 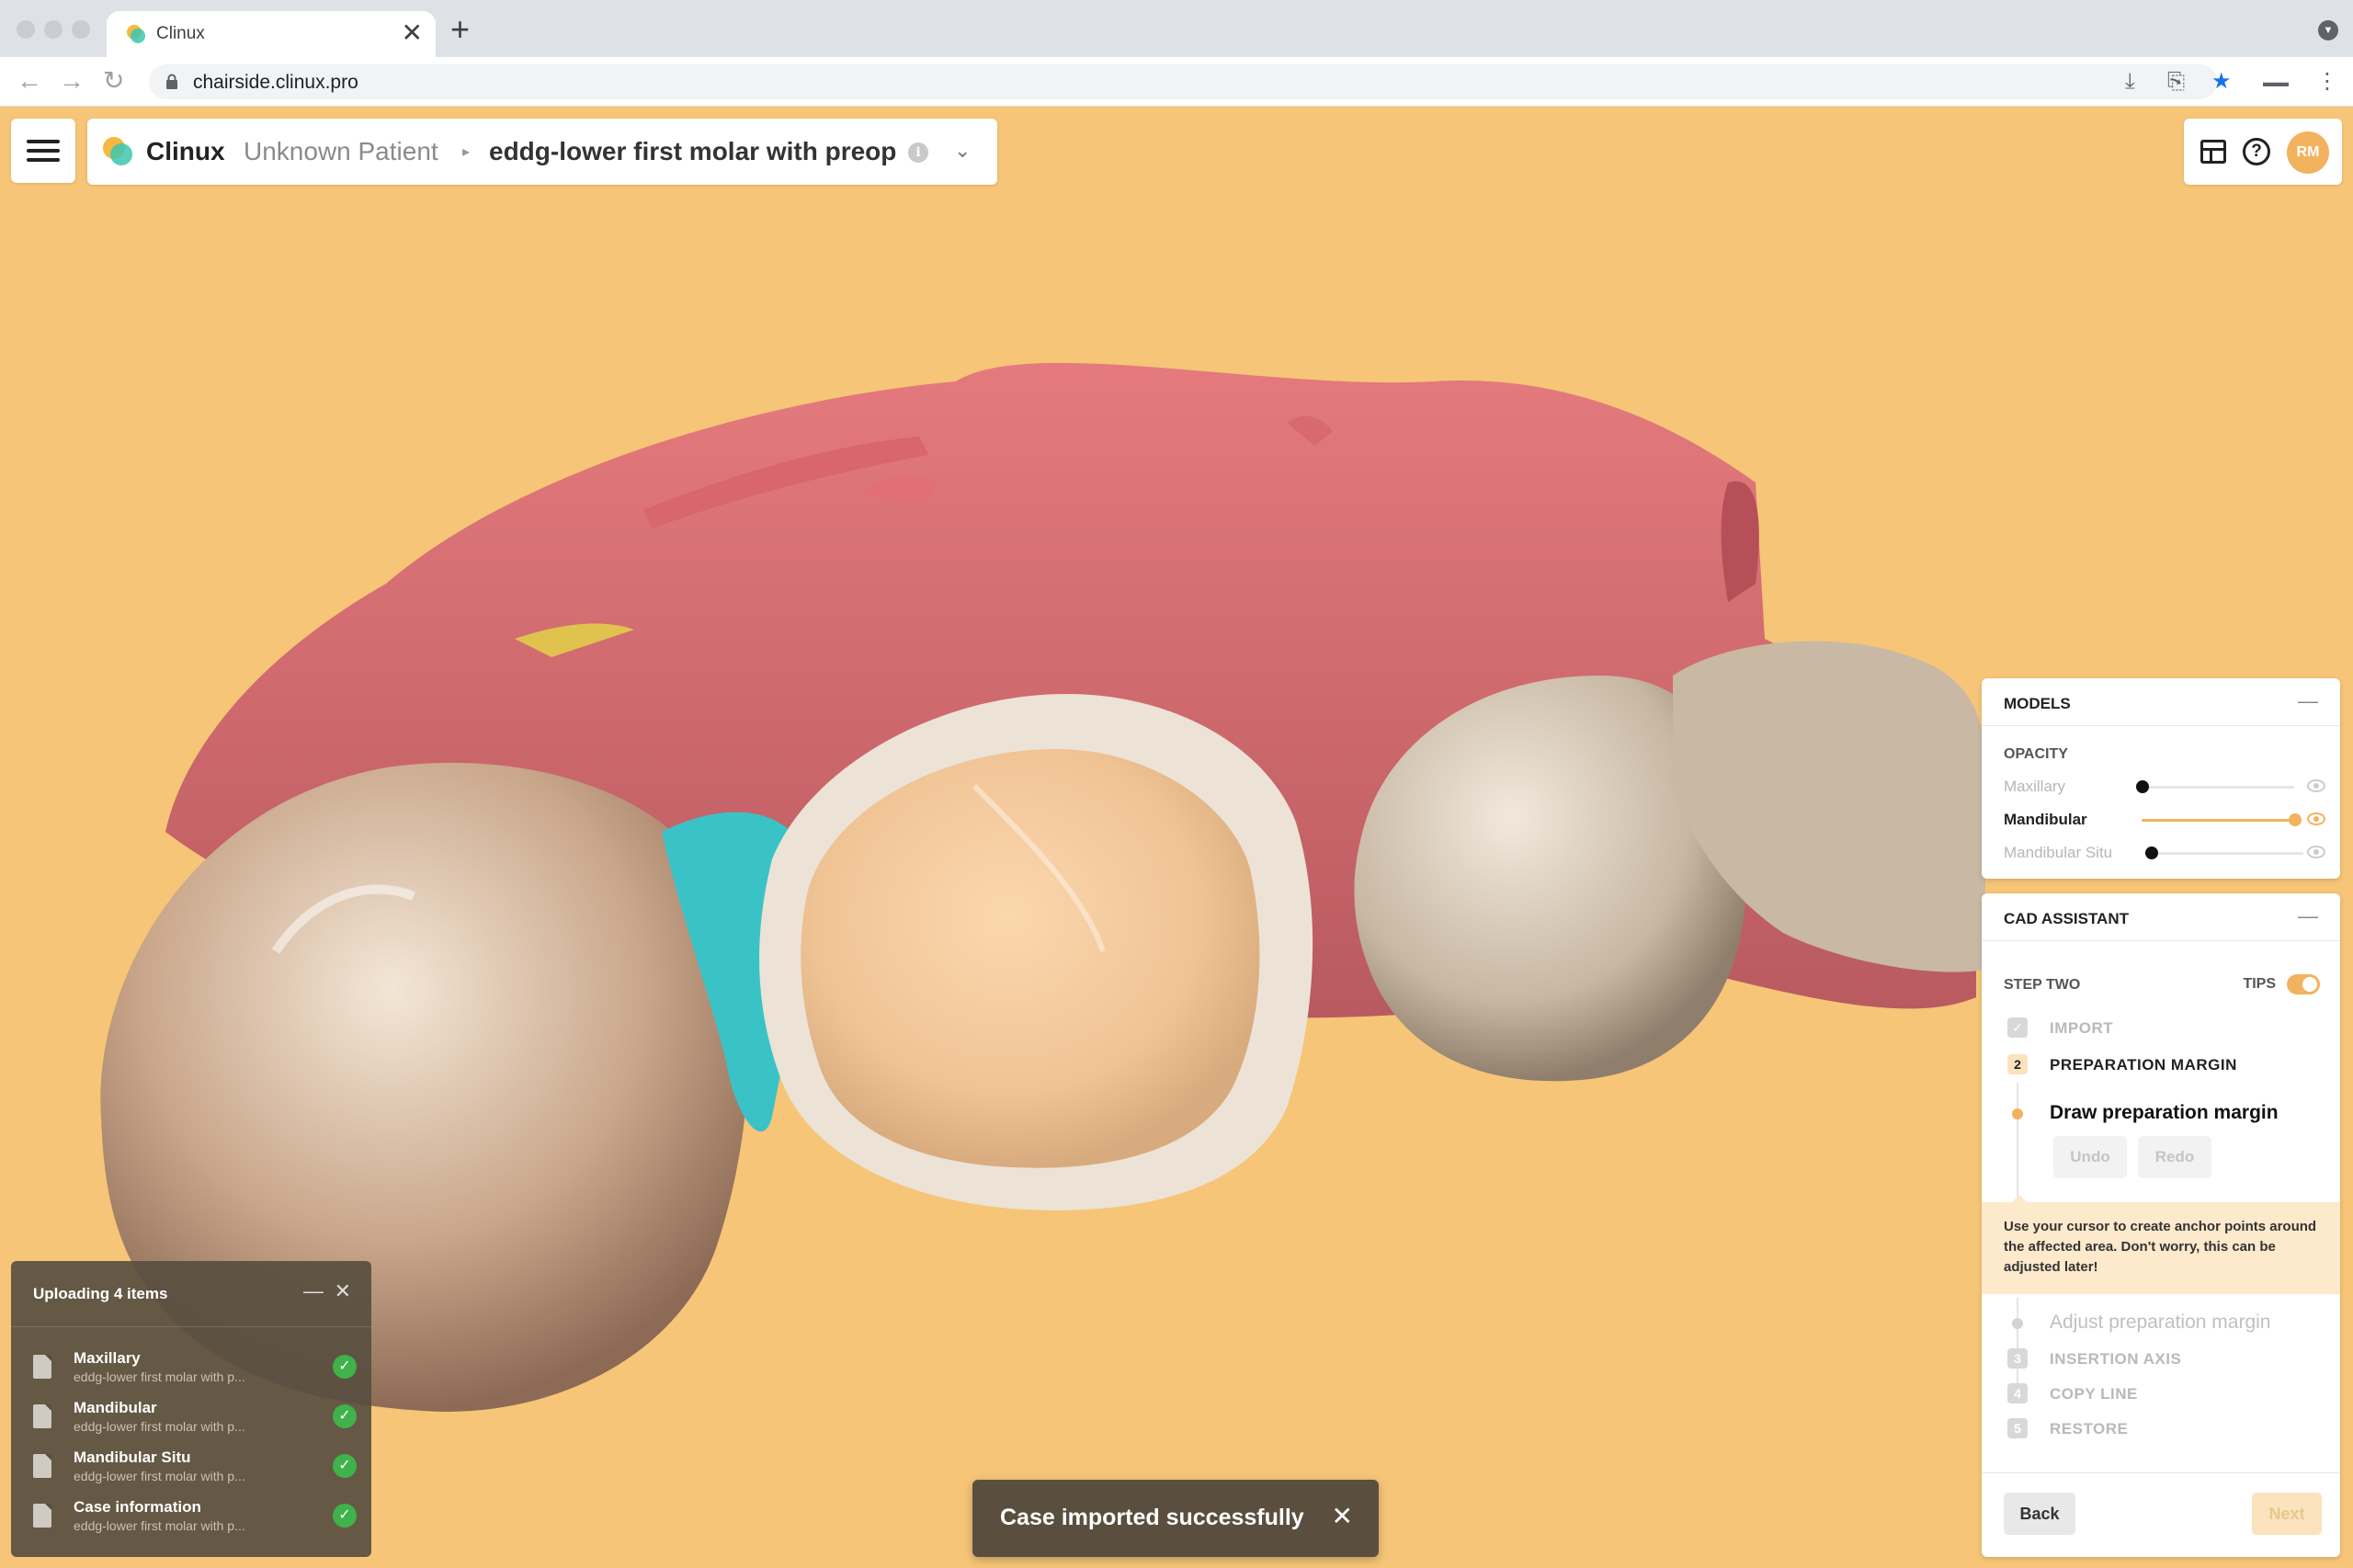 I want to click on models-panel-title: MODELS, so click(x=2037, y=703).